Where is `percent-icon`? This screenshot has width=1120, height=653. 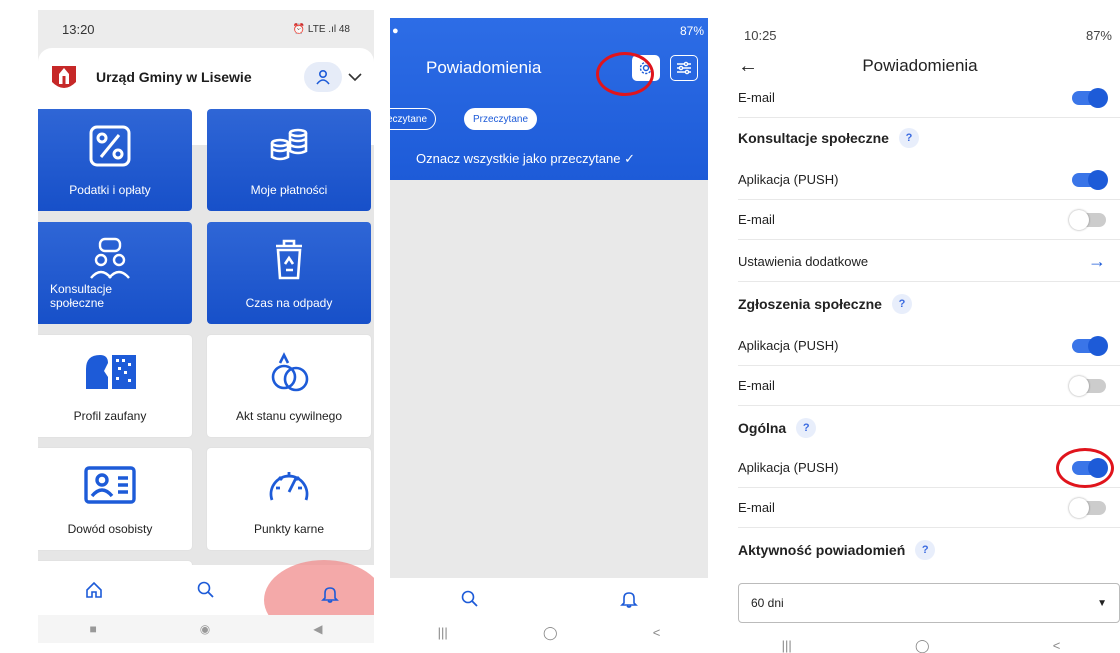
percent-icon is located at coordinates (110, 146).